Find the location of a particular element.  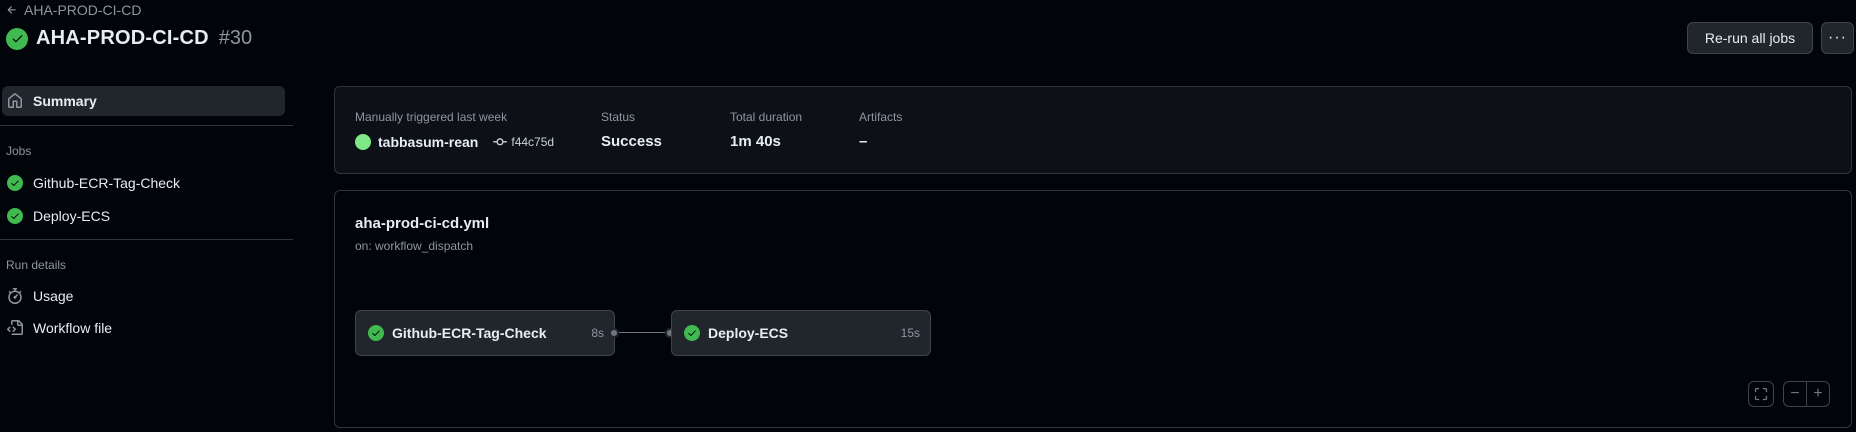

job-node: Github-ECR-Tag-Check 8s is located at coordinates (485, 333).